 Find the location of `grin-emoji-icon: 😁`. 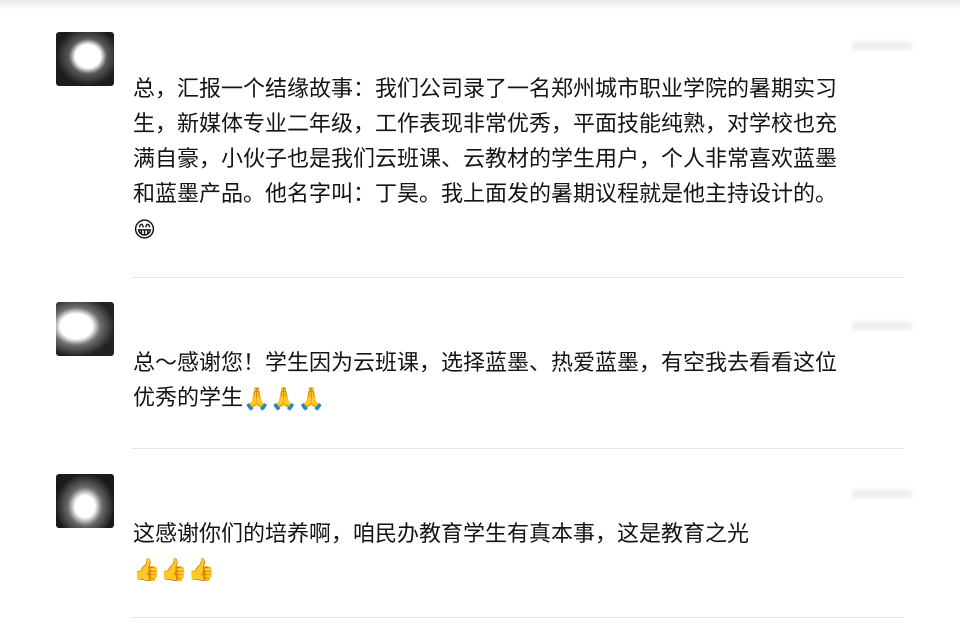

grin-emoji-icon: 😁 is located at coordinates (144, 230).